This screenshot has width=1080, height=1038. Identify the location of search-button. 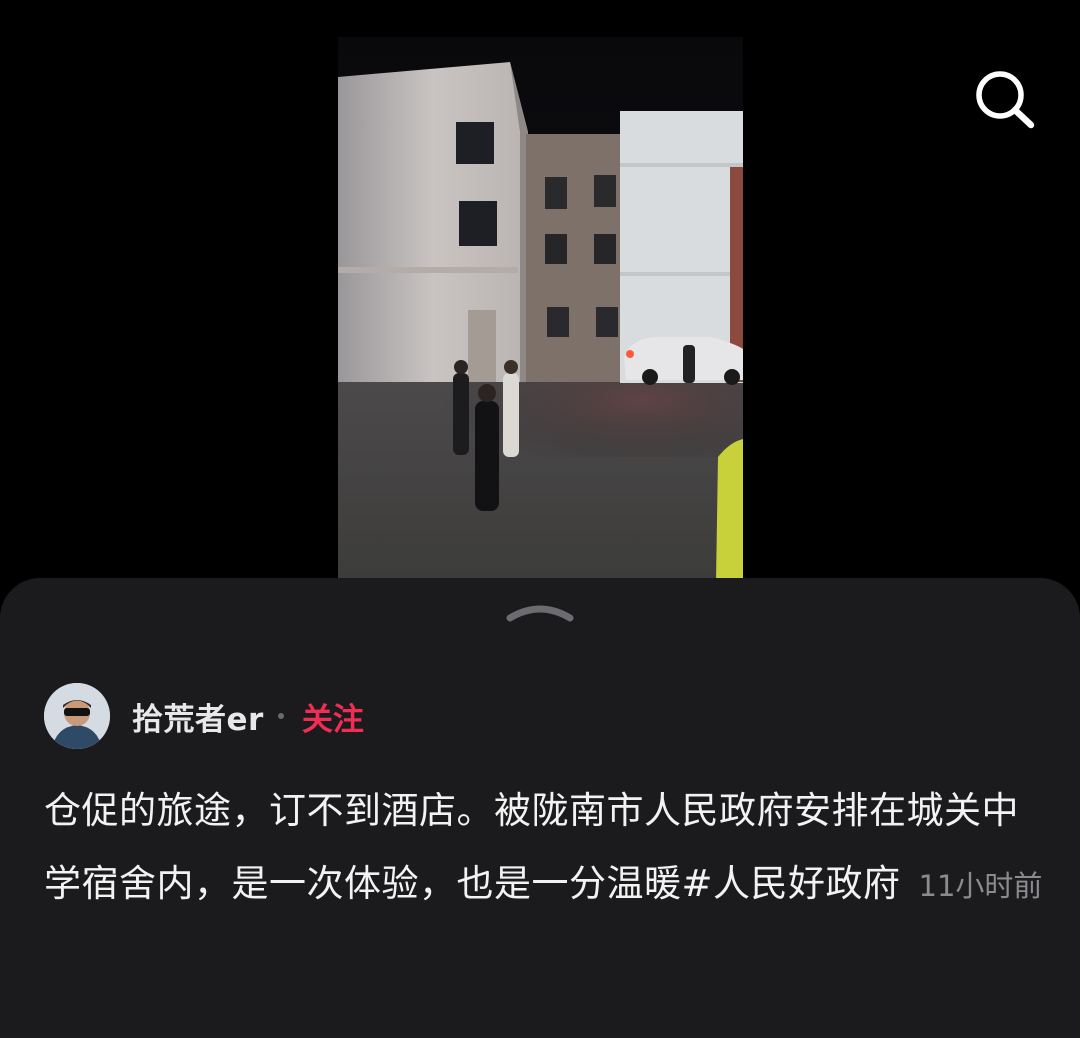
(1004, 98).